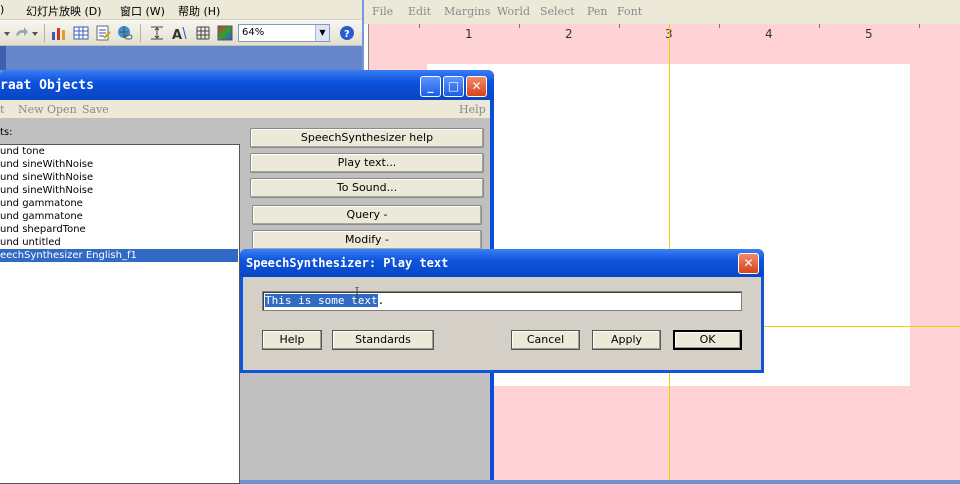 Image resolution: width=960 pixels, height=484 pixels. I want to click on objects-menubar: t New Open Save Help, so click(245, 109).